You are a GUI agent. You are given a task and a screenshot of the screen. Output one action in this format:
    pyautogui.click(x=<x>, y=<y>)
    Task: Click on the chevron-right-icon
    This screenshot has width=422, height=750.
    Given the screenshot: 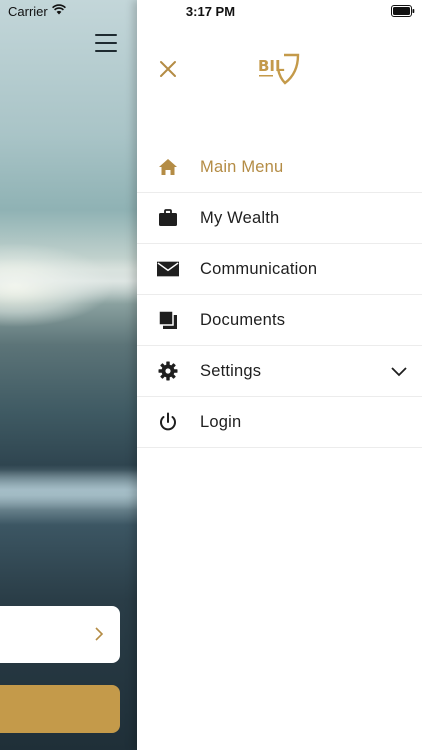 What is the action you would take?
    pyautogui.click(x=99, y=634)
    